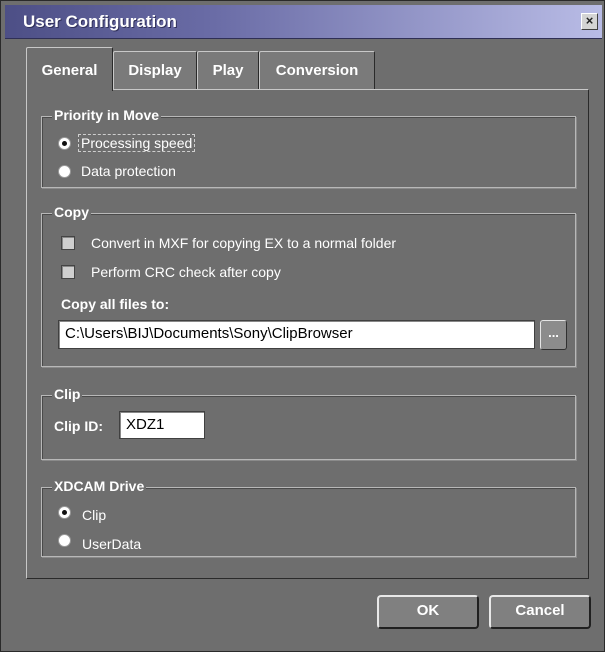 This screenshot has height=652, width=605. What do you see at coordinates (64, 512) in the screenshot?
I see `xdcam-clip-radio` at bounding box center [64, 512].